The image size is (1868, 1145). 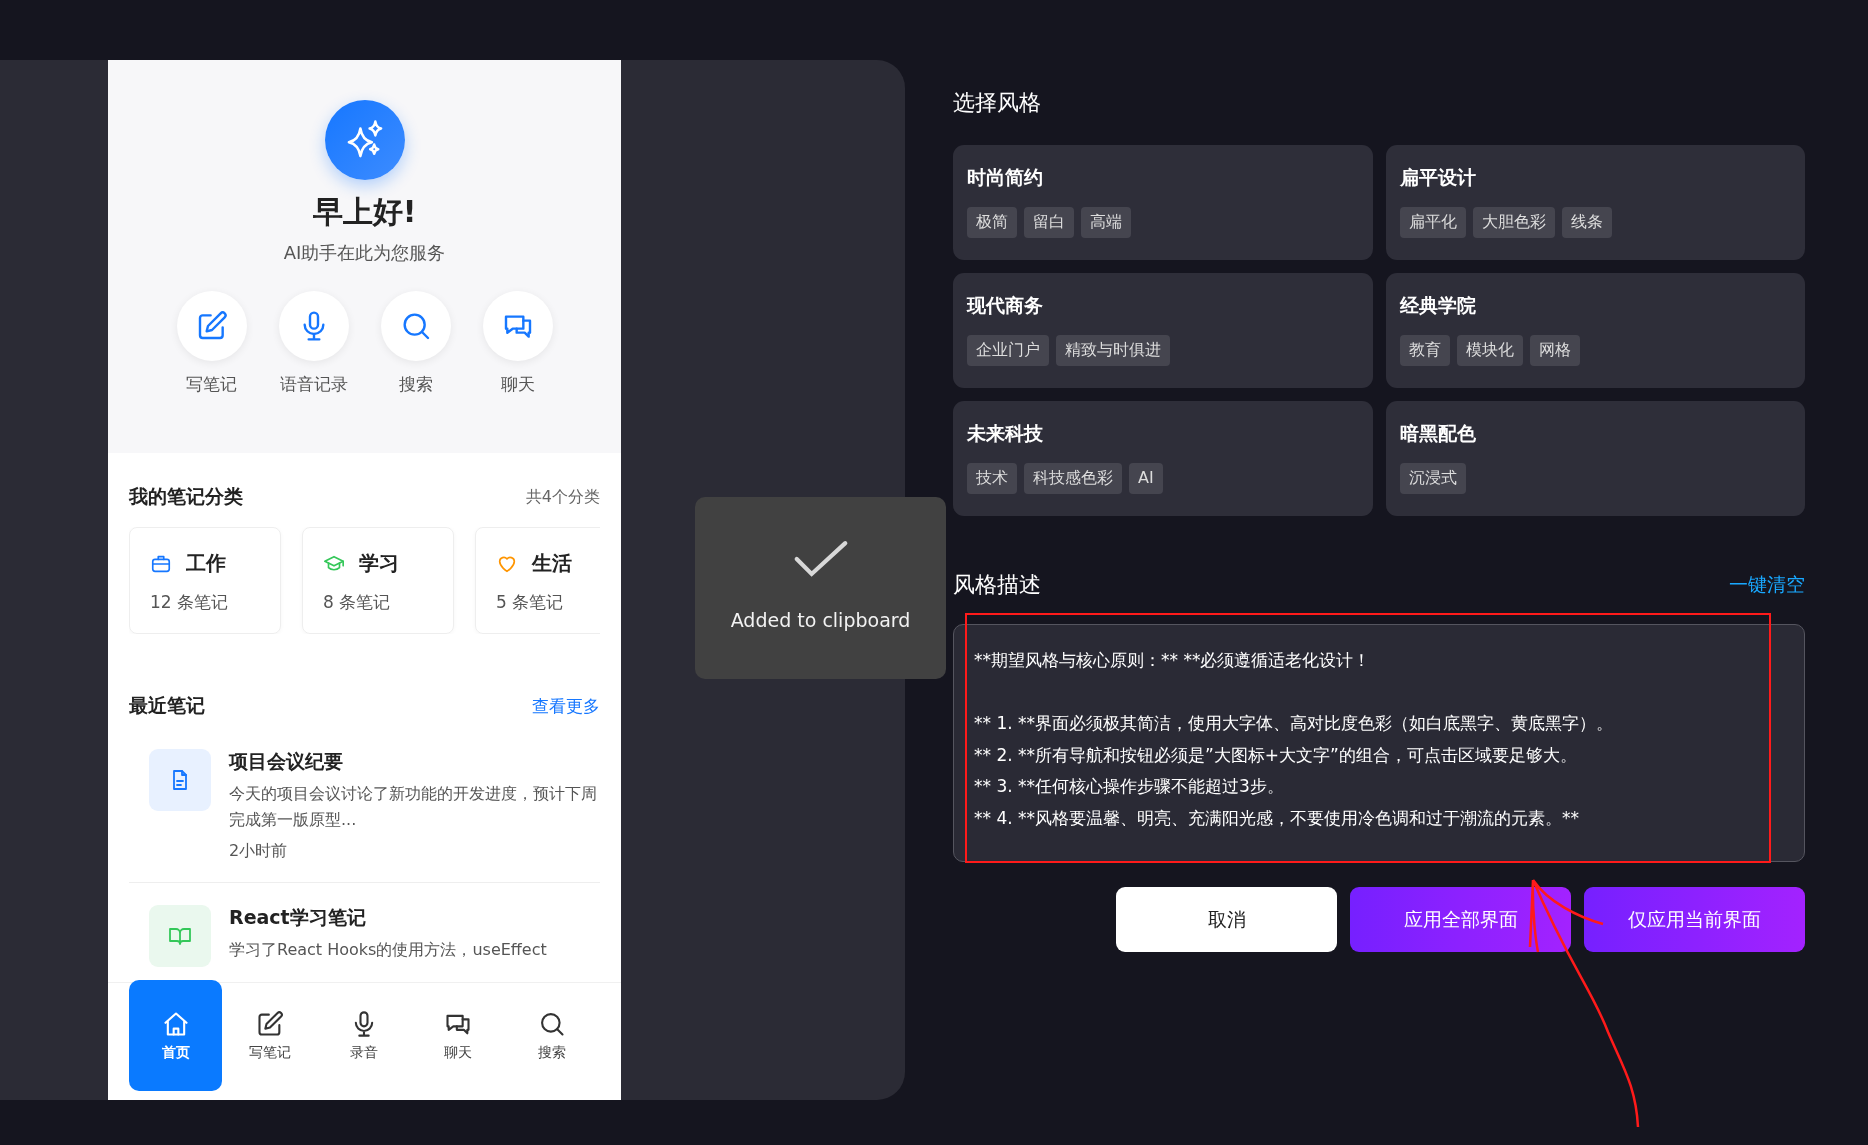 What do you see at coordinates (206, 563) in the screenshot?
I see `category-name: 工作` at bounding box center [206, 563].